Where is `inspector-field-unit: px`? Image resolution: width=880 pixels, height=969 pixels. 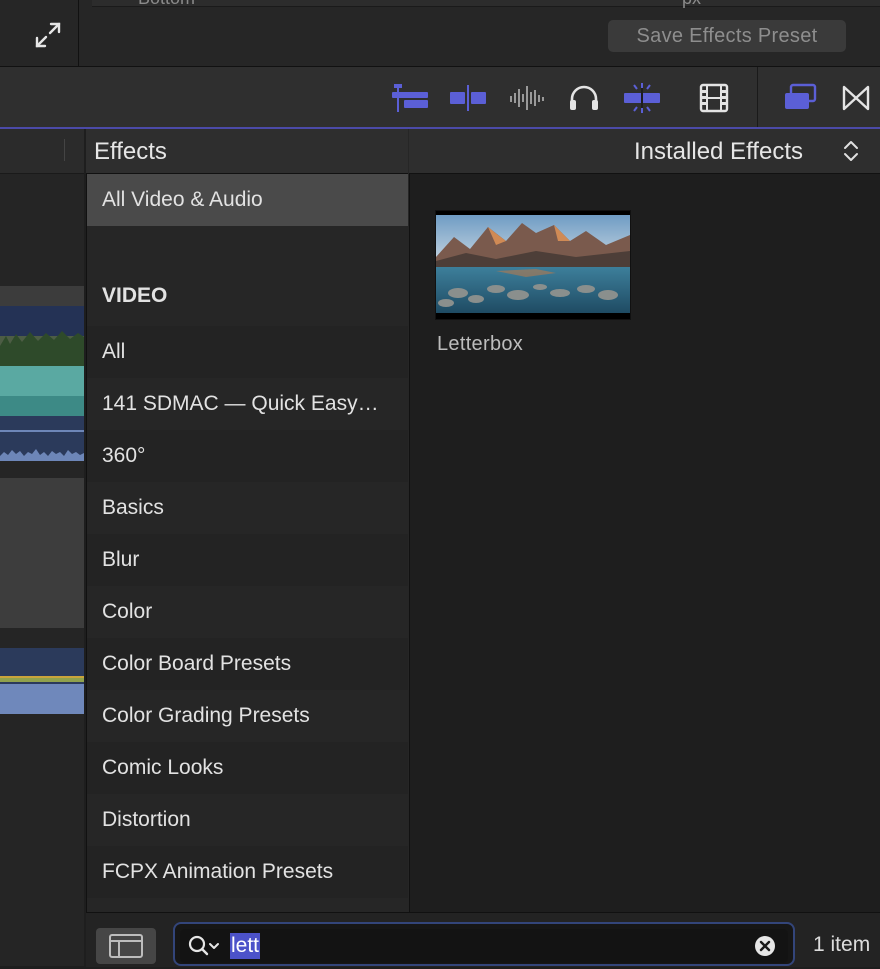
inspector-field-unit: px is located at coordinates (691, 4).